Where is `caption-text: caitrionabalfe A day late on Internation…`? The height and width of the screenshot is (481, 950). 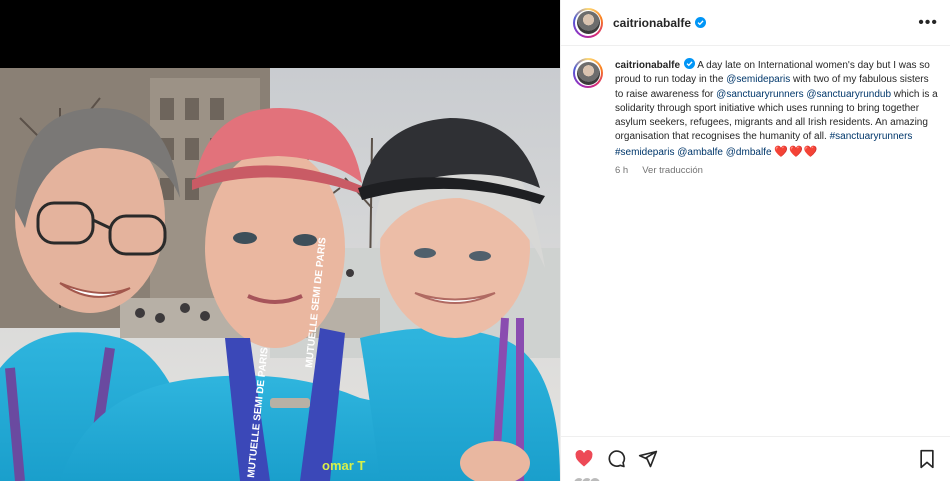
caption-text: caitrionabalfe A day late on Internation… is located at coordinates (776, 118).